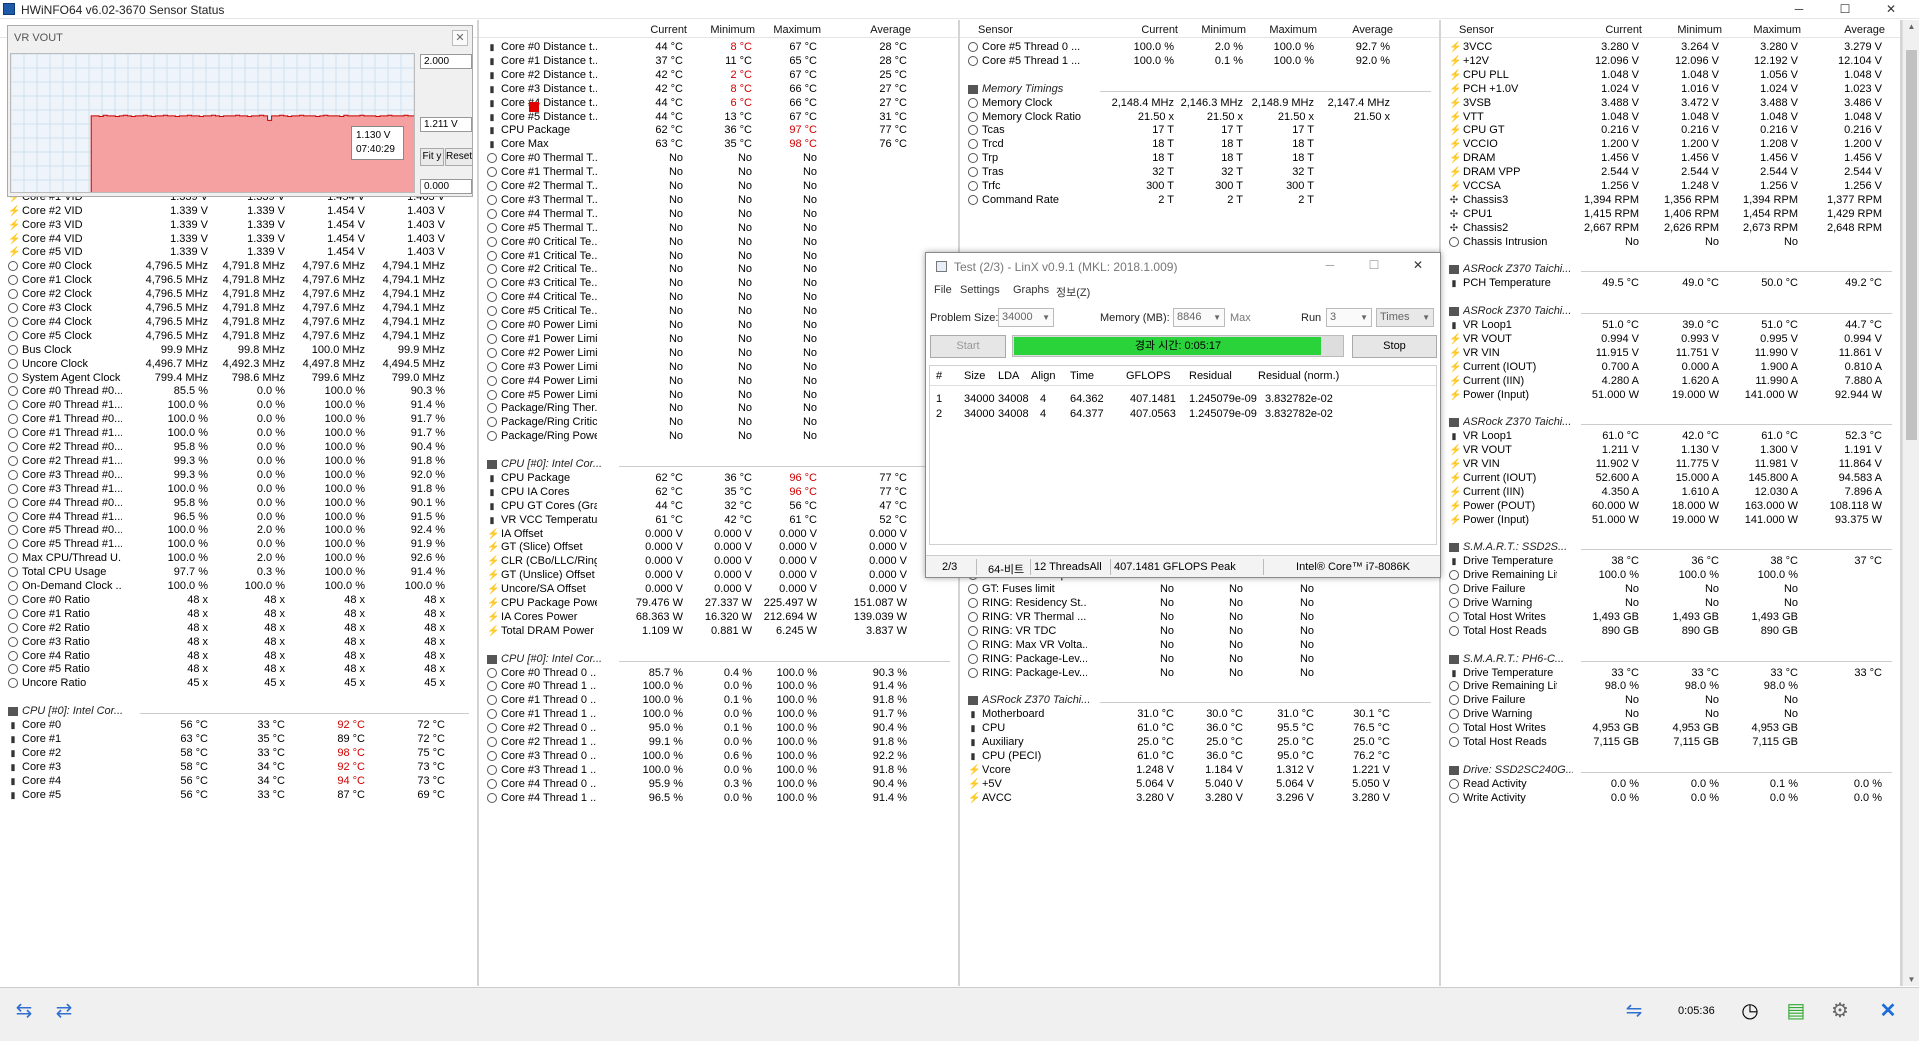  I want to click on results-column-header: #, so click(939, 376).